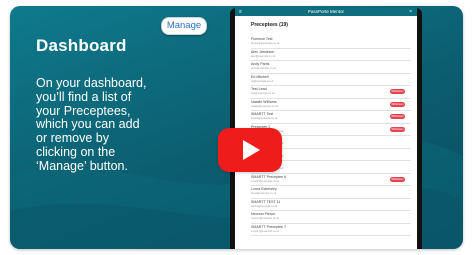 This screenshot has height=255, width=473. What do you see at coordinates (260, 76) in the screenshot?
I see `preceptee-name: Ed Mitchell` at bounding box center [260, 76].